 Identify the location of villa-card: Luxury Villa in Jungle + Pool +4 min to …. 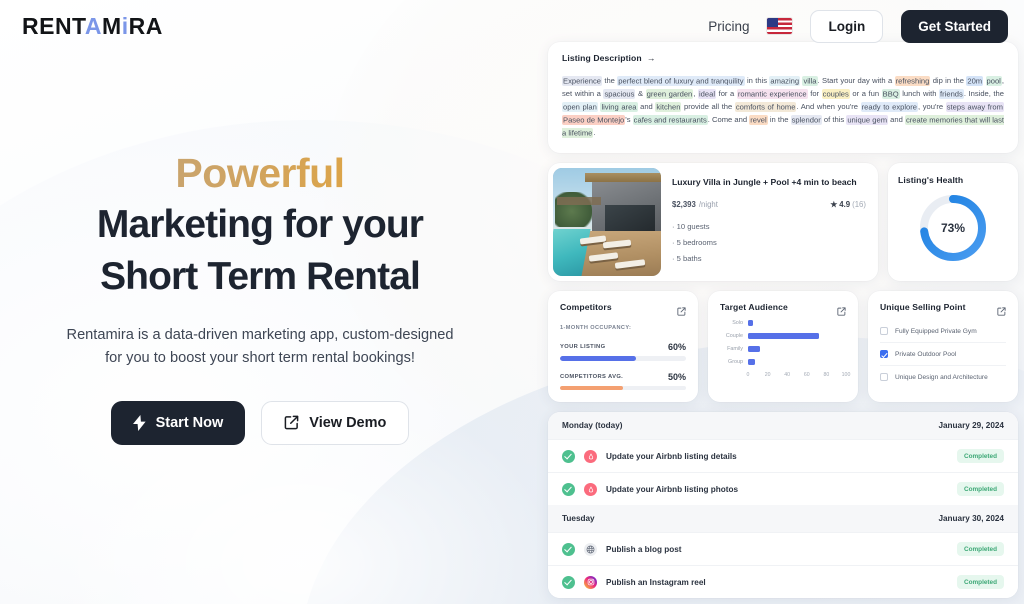
(713, 222).